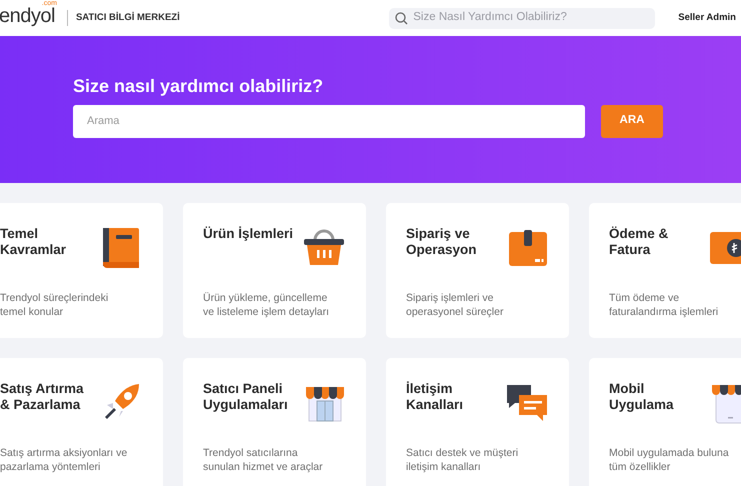 This screenshot has height=486, width=741. What do you see at coordinates (274, 270) in the screenshot?
I see `category-card: Ürün İşlemleri Ürün yükleme, güncelleme ve listeleme işlem detayları` at bounding box center [274, 270].